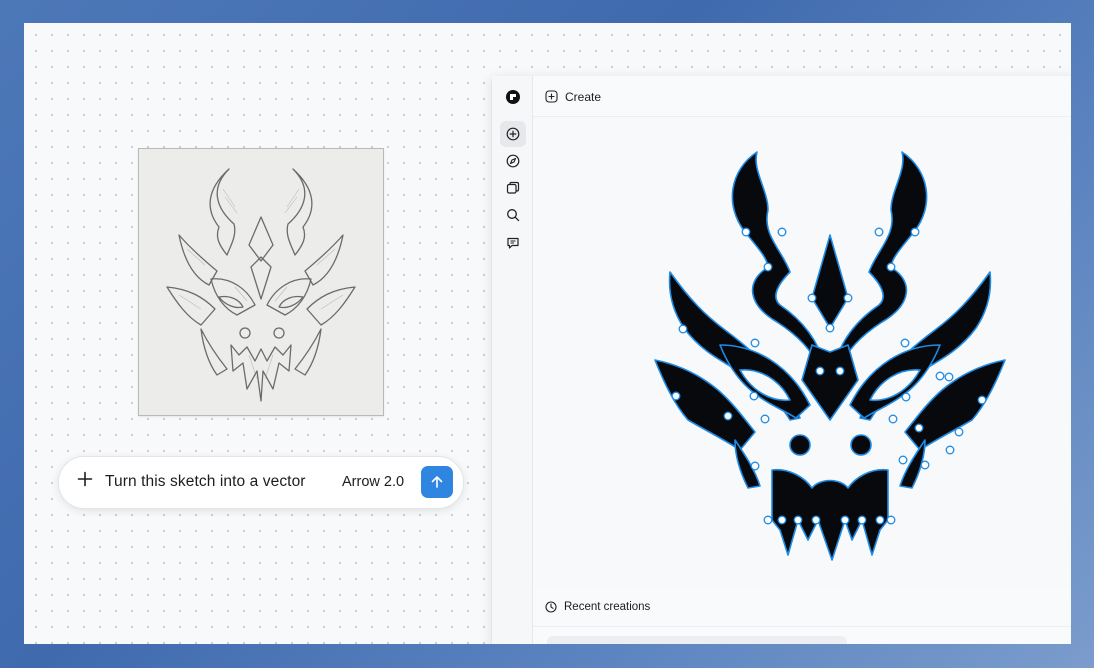  What do you see at coordinates (513, 97) in the screenshot?
I see `app-logo-icon` at bounding box center [513, 97].